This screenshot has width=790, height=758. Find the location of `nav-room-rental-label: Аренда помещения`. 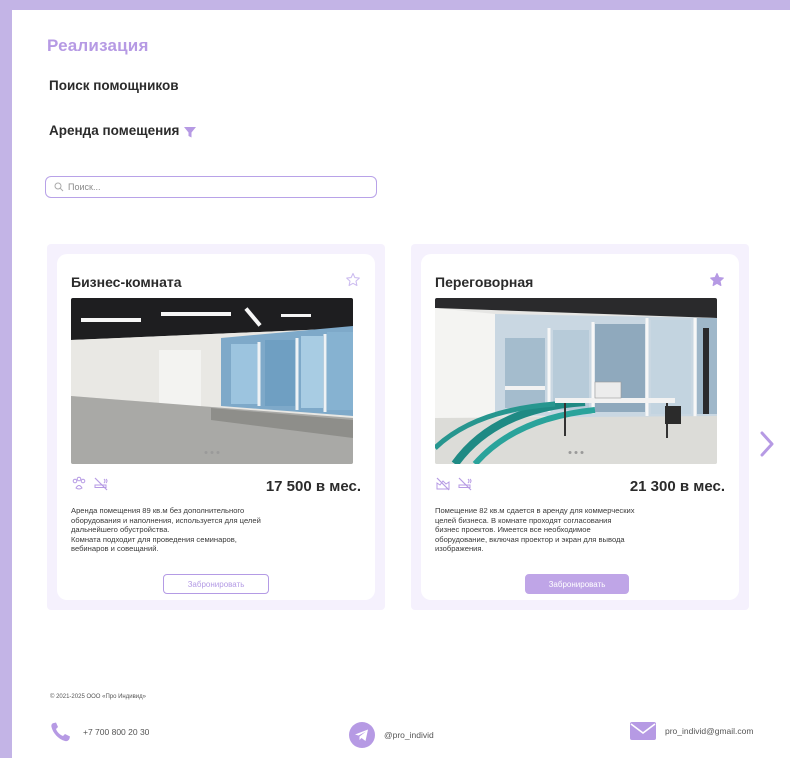

nav-room-rental-label: Аренда помещения is located at coordinates (114, 130).